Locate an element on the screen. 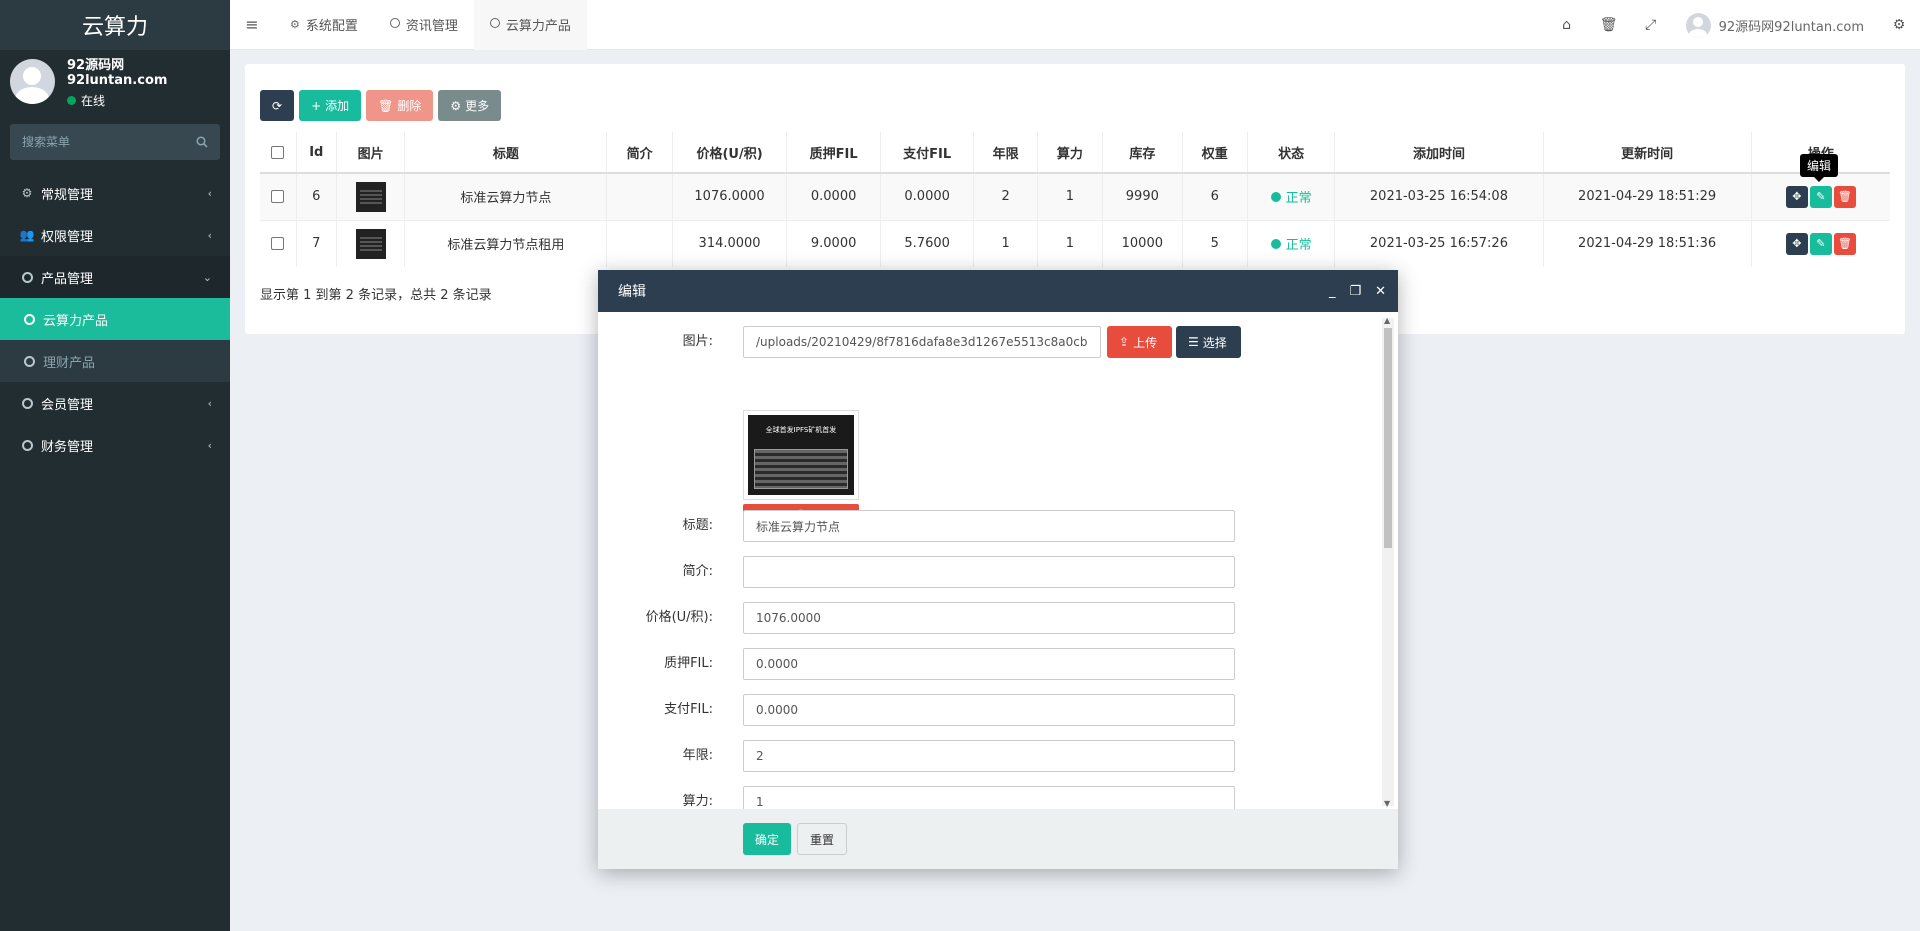 The width and height of the screenshot is (1920, 931). search-icon is located at coordinates (202, 142).